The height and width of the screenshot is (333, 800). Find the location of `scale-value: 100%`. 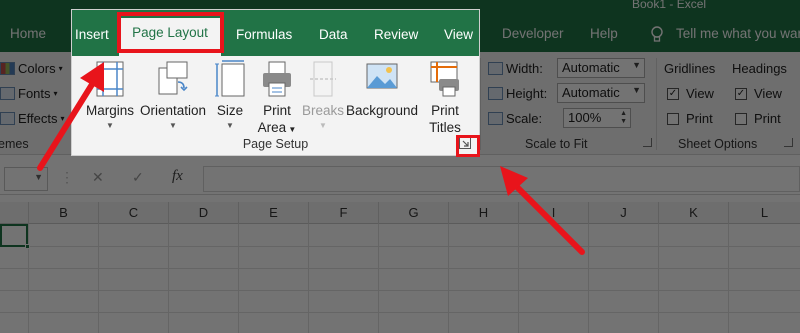

scale-value: 100% is located at coordinates (585, 117).